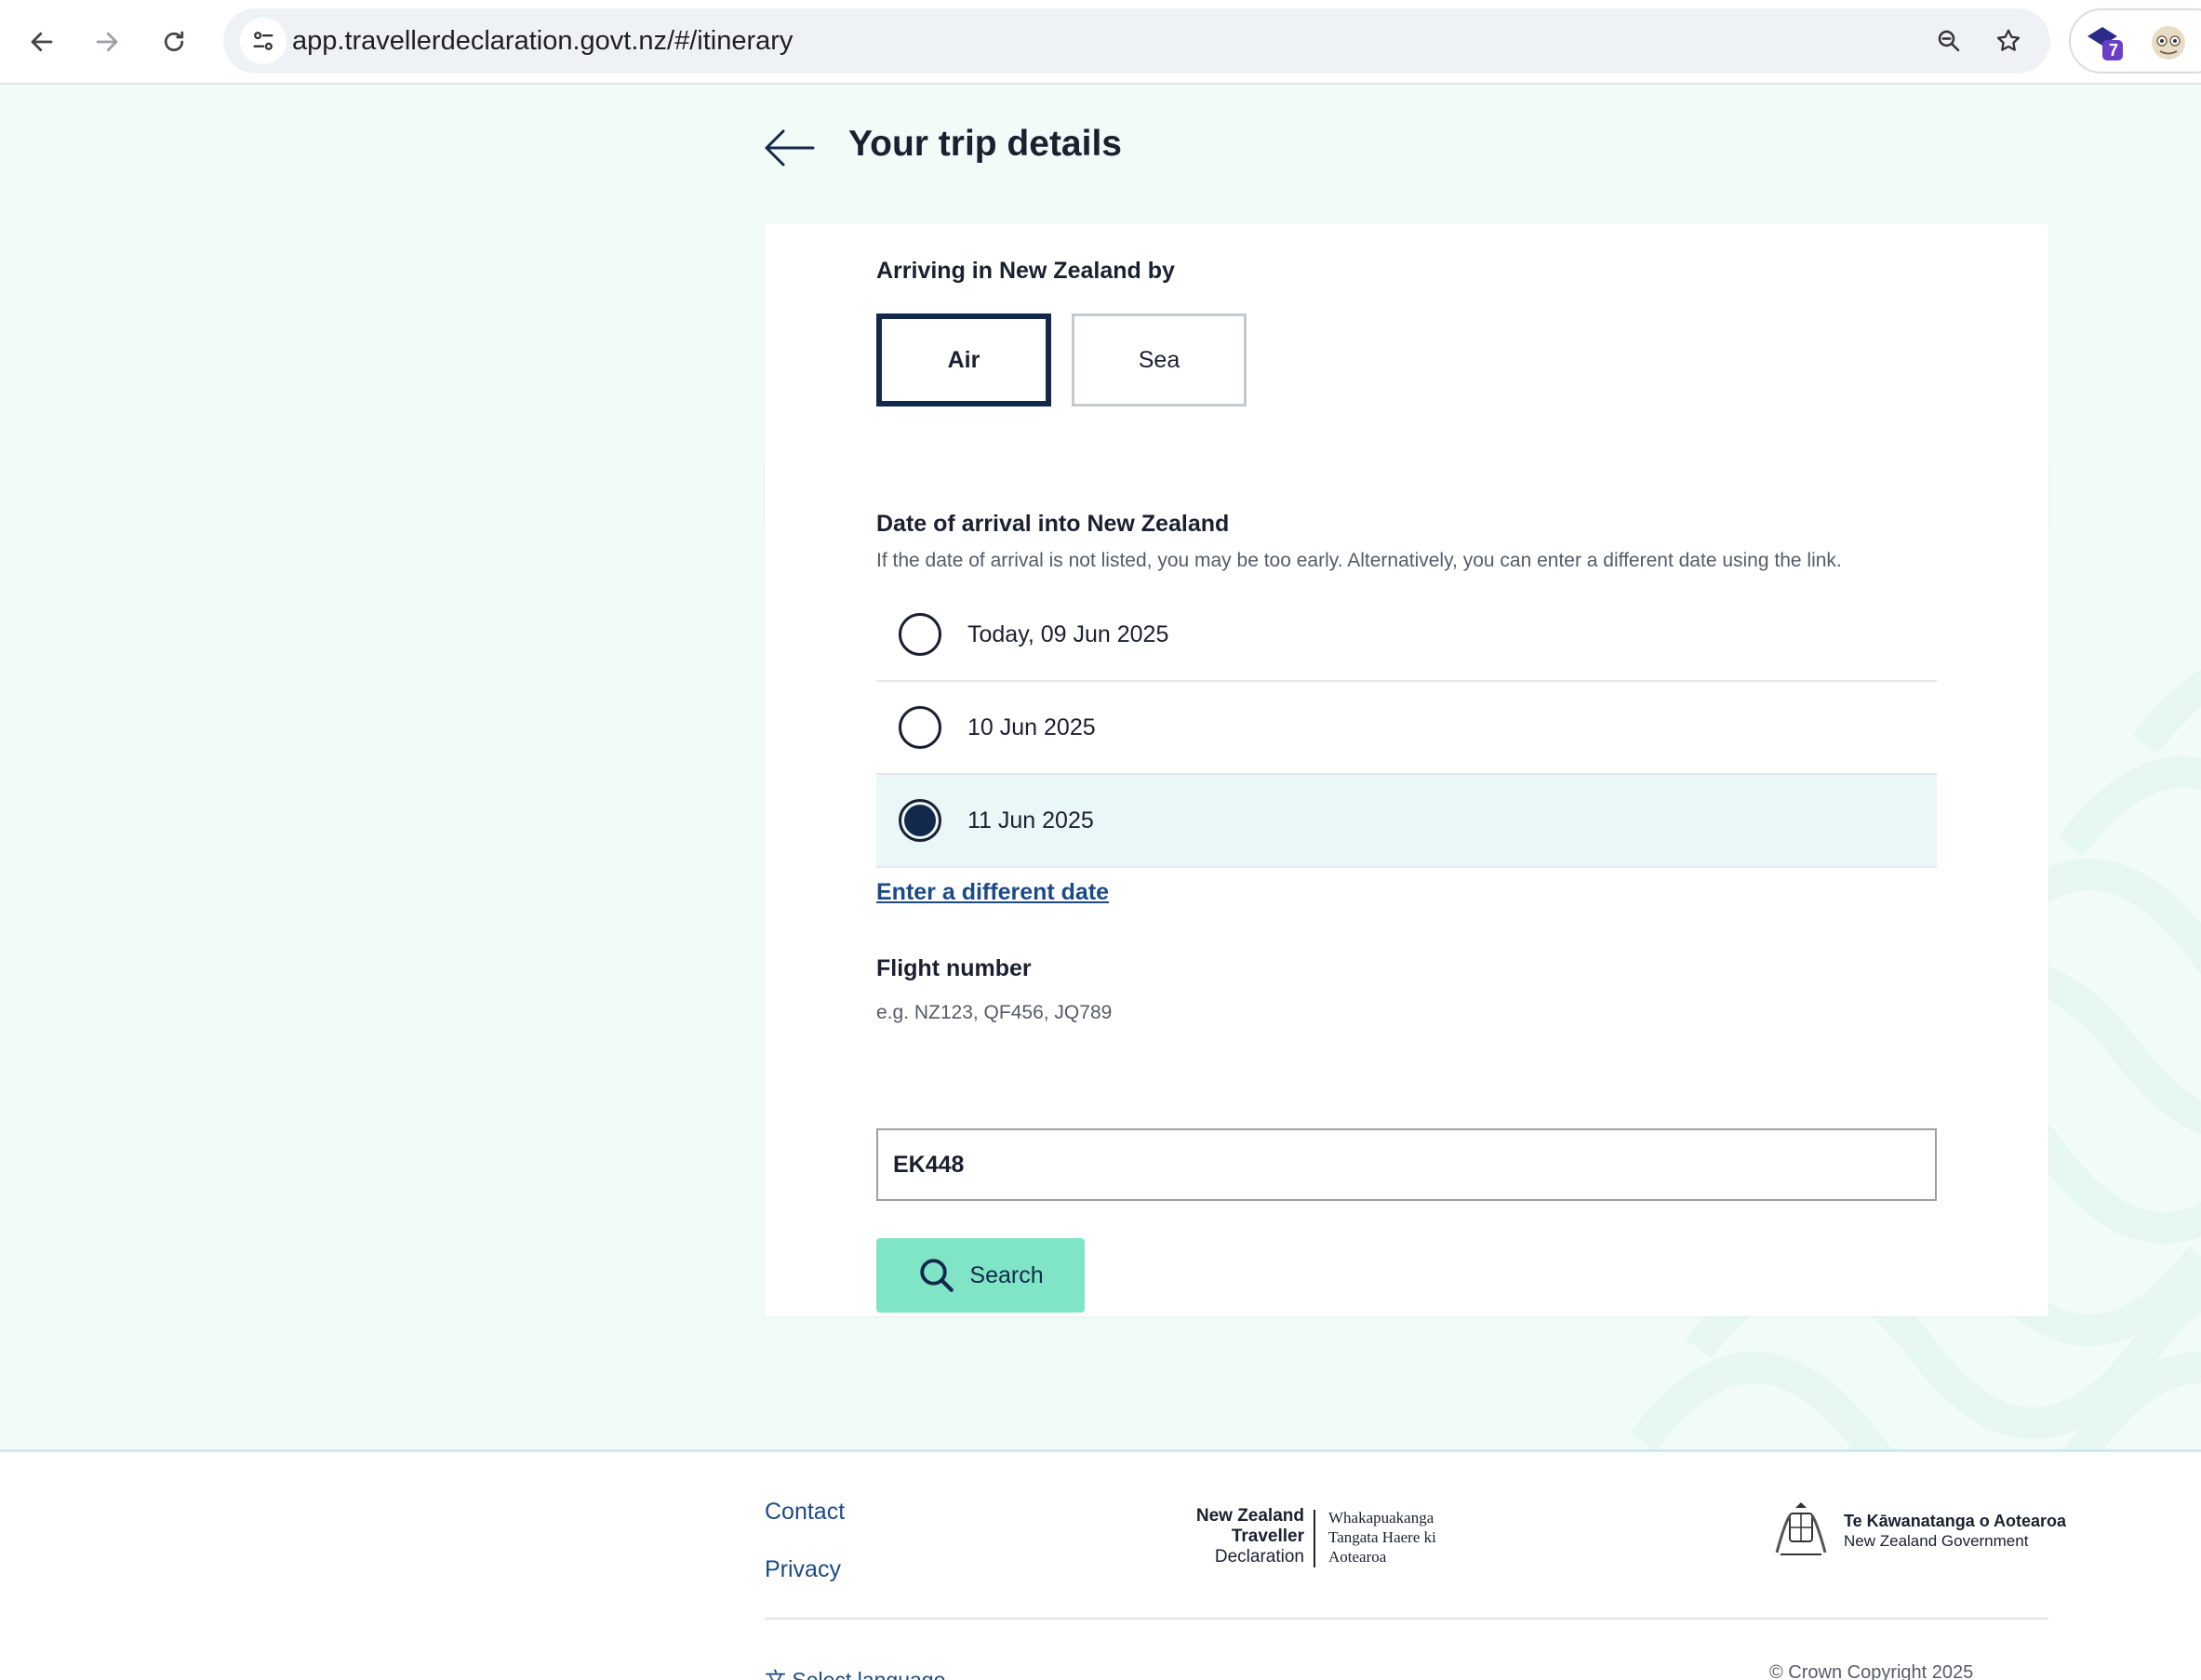  What do you see at coordinates (107, 42) in the screenshot?
I see `browser-forward-icon` at bounding box center [107, 42].